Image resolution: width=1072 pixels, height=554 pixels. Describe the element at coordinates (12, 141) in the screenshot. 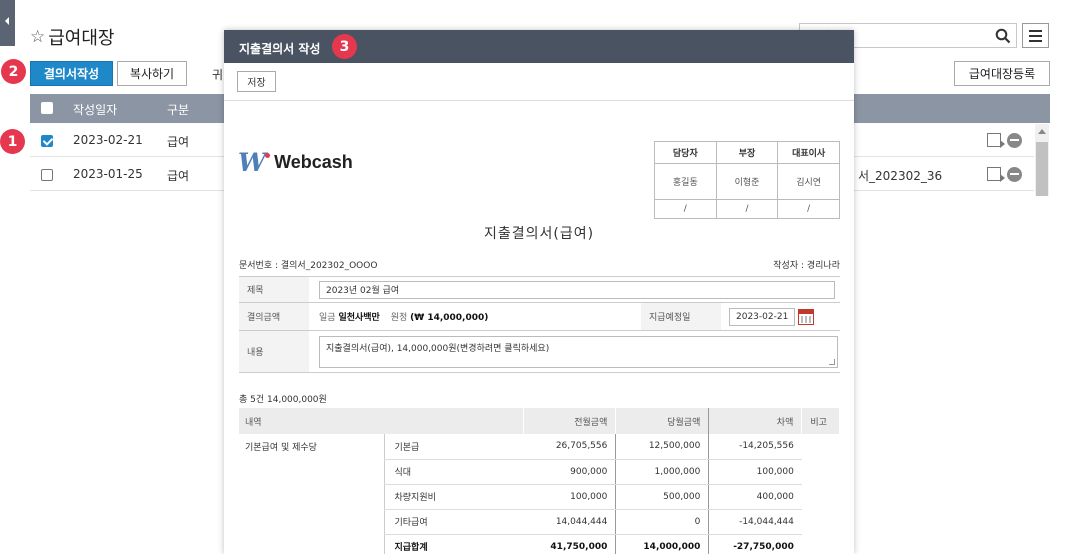

I see `step-badge-1: 1` at that location.